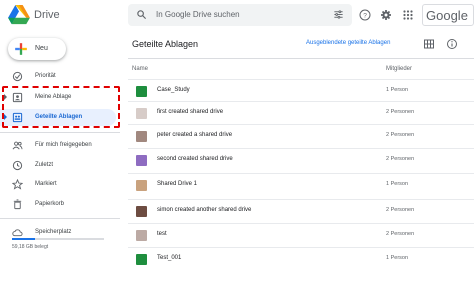  Describe the element at coordinates (452, 44) in the screenshot. I see `info-icon` at that location.